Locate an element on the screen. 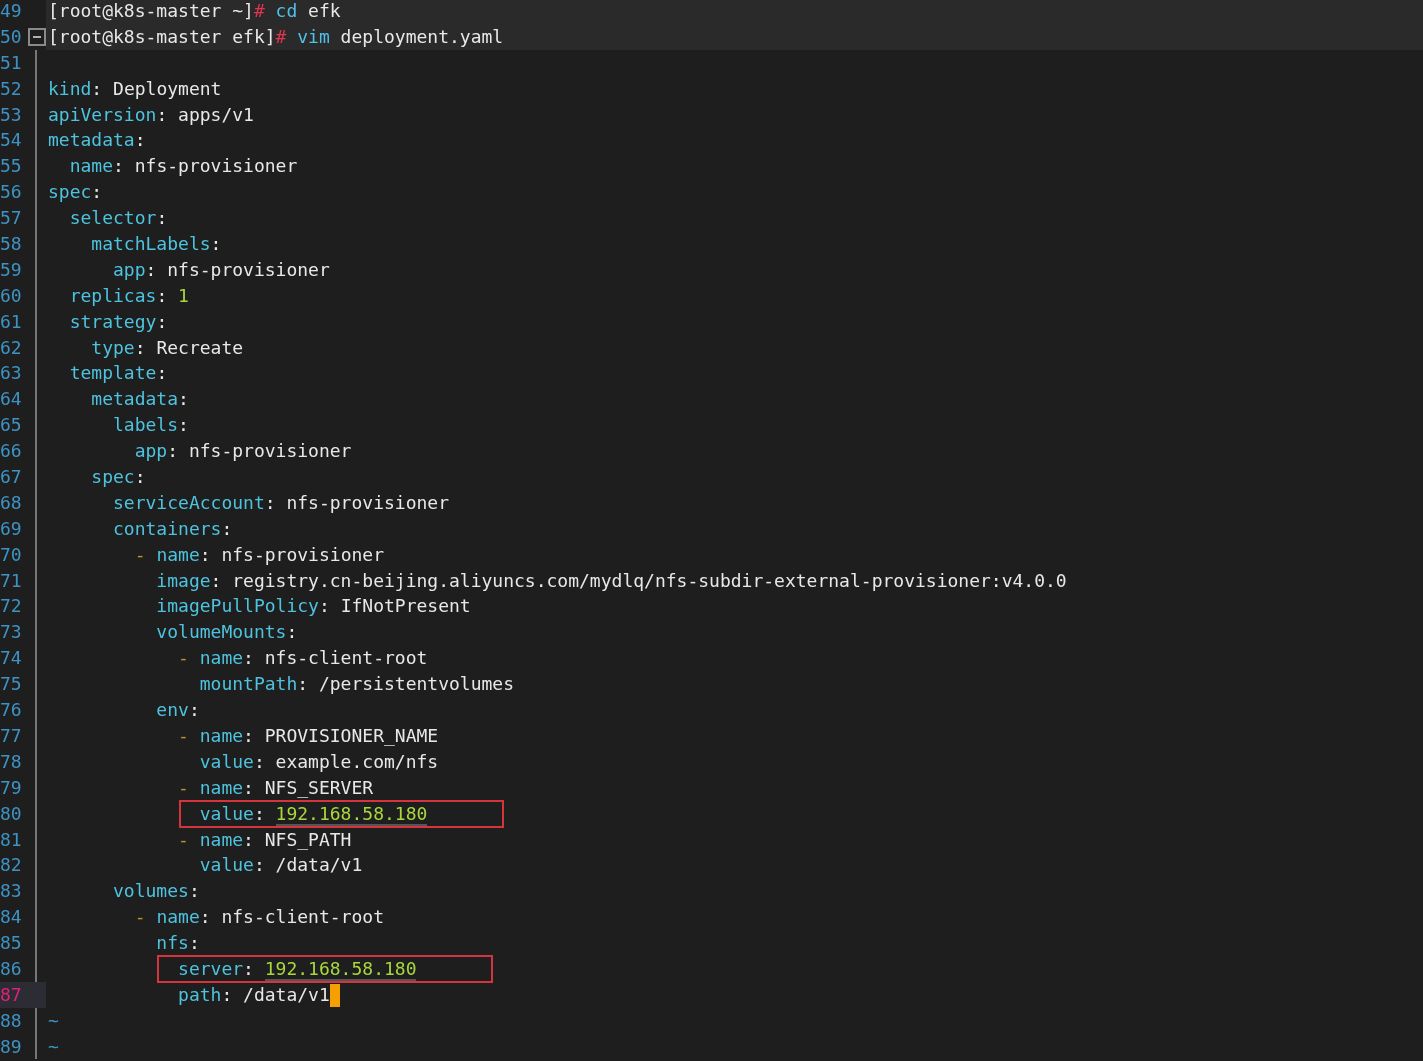 This screenshot has width=1423, height=1061. line-number: 53 is located at coordinates (11, 114).